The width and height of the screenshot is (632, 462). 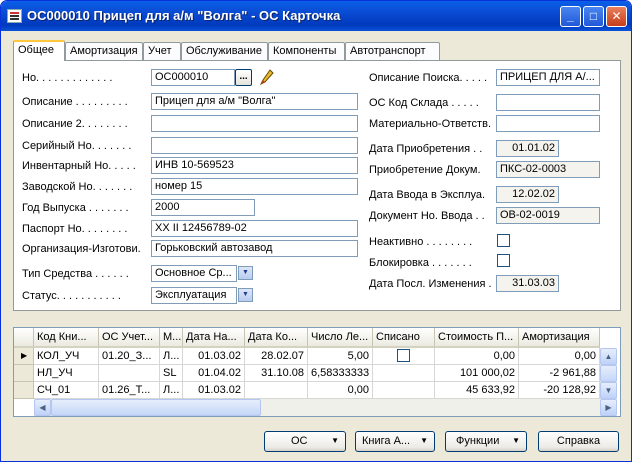 What do you see at coordinates (254, 228) in the screenshot?
I see `passport-no-field: ХХ II 12456789-02` at bounding box center [254, 228].